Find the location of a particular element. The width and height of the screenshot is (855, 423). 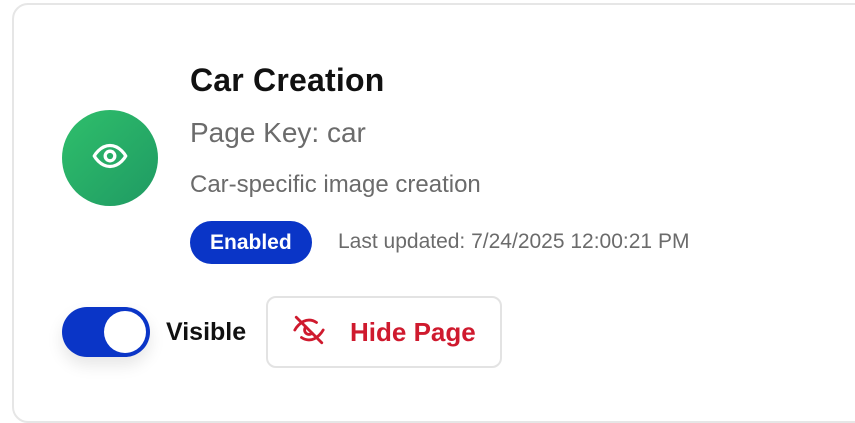

eye-icon is located at coordinates (110, 158).